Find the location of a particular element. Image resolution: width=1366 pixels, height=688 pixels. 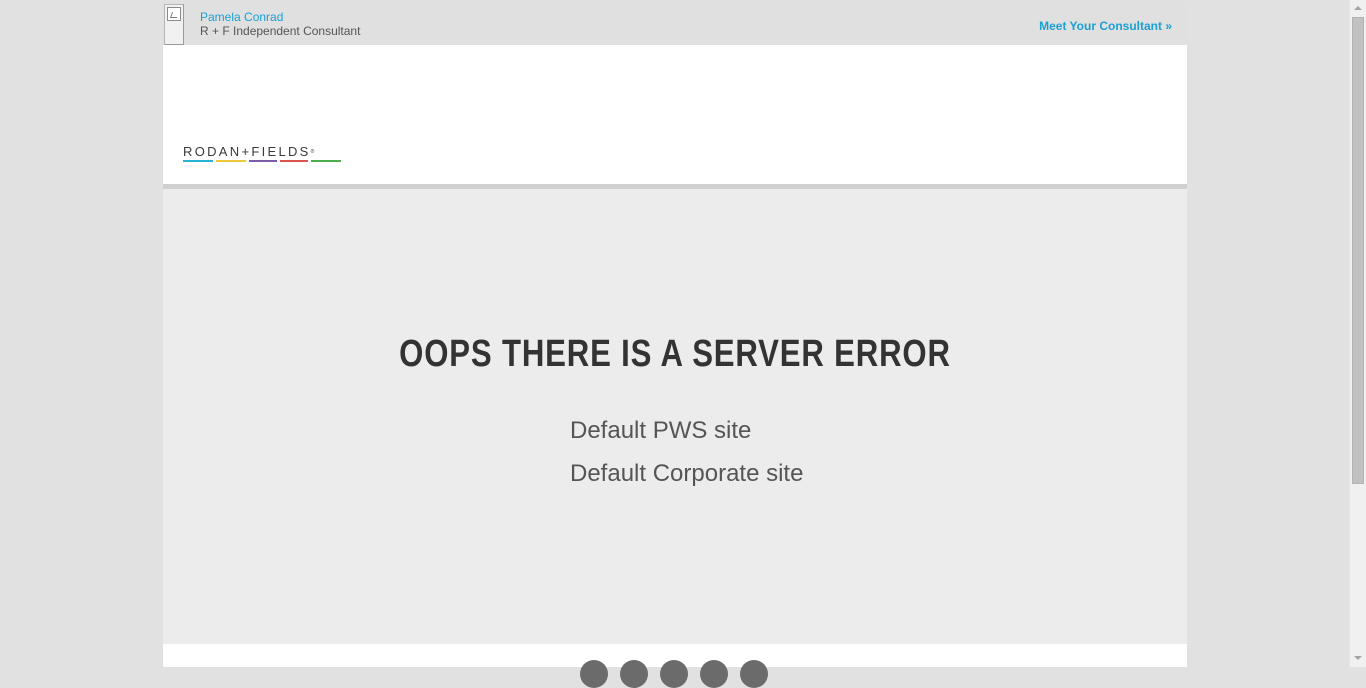

rodan-fields-logo: RODAN+FIELDS® is located at coordinates (265, 155).